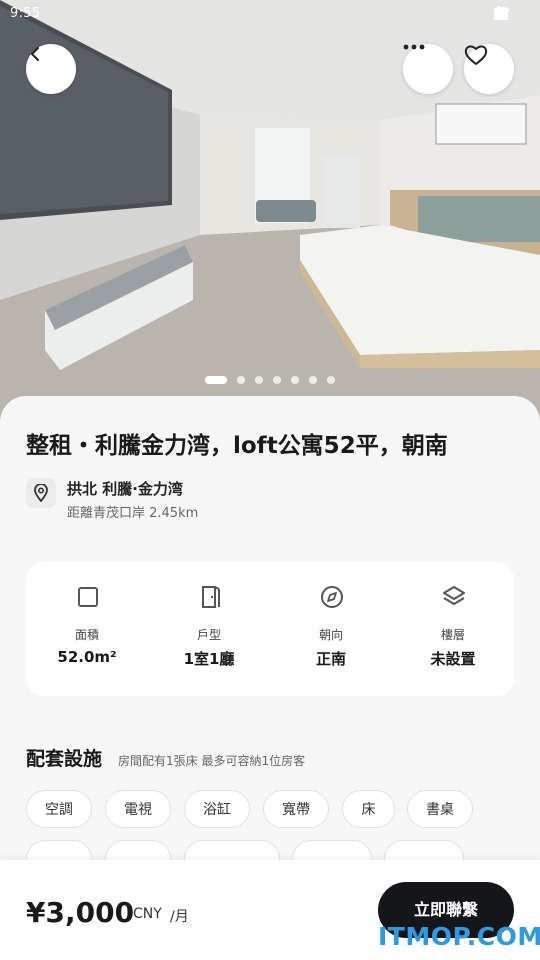  What do you see at coordinates (125, 488) in the screenshot?
I see `location-name: 拱北 利騰·金力湾` at bounding box center [125, 488].